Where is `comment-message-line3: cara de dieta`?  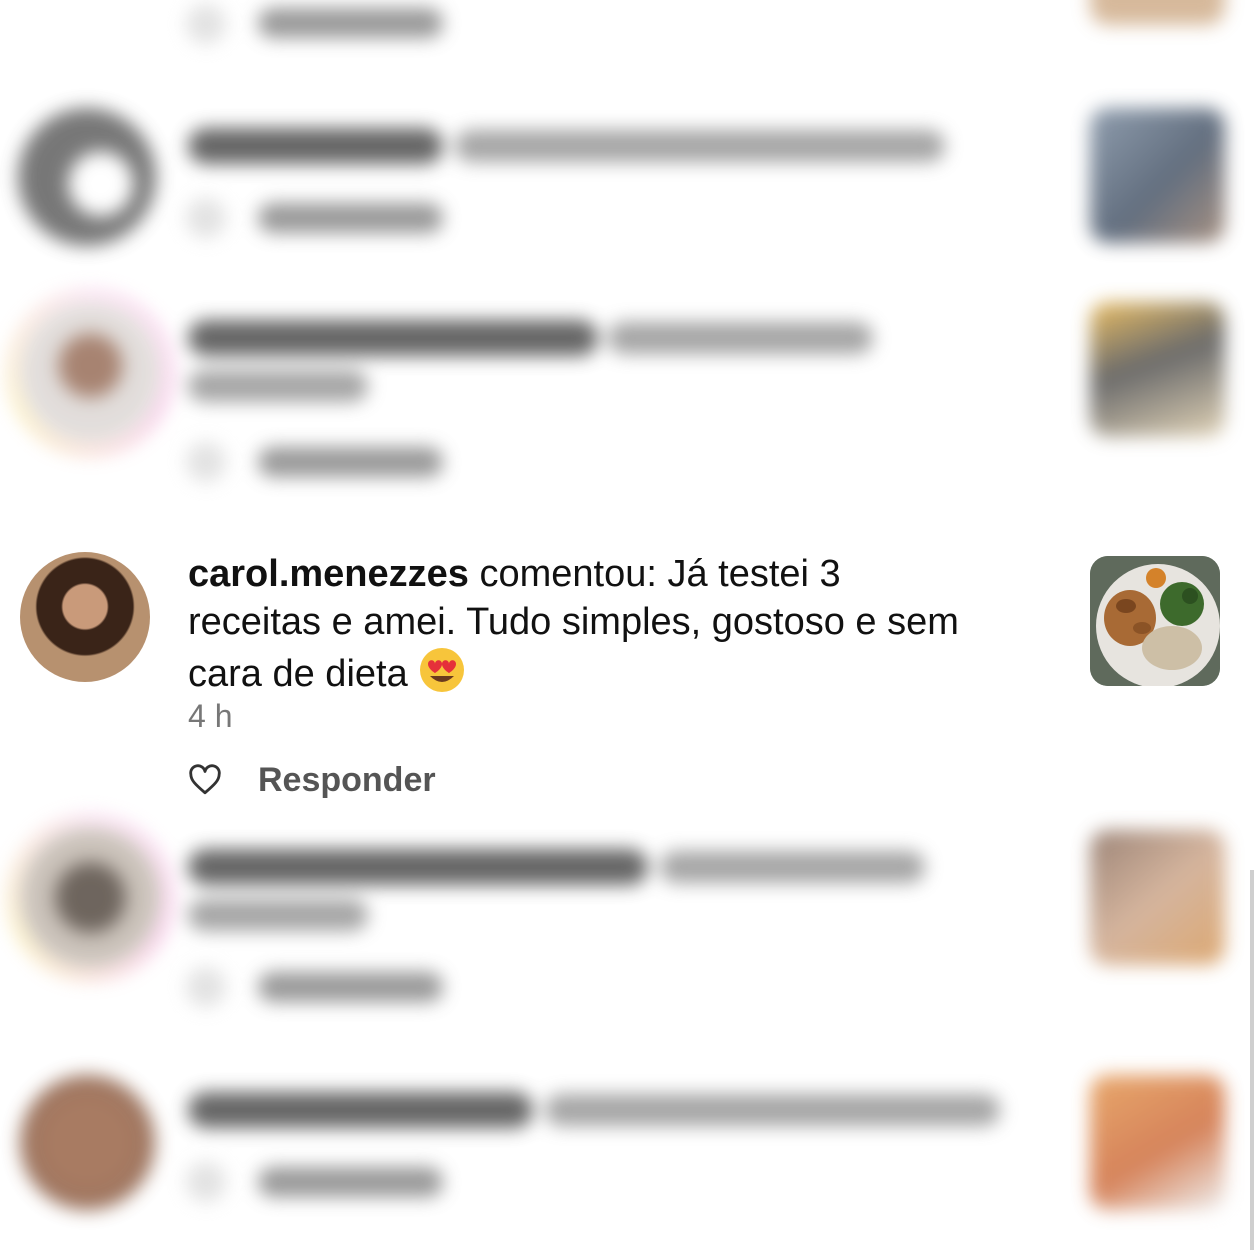 comment-message-line3: cara de dieta is located at coordinates (303, 674).